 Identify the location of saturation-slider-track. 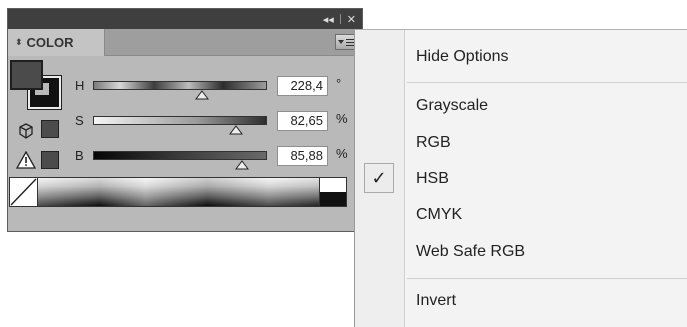
(180, 125).